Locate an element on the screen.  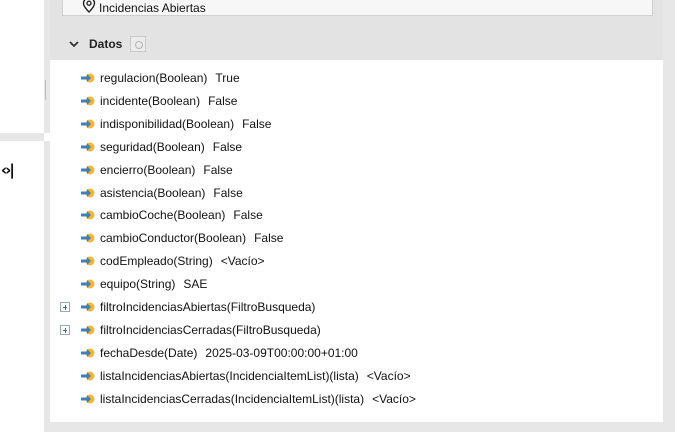
property-row: cambioCoche(Boolean) False is located at coordinates (161, 215).